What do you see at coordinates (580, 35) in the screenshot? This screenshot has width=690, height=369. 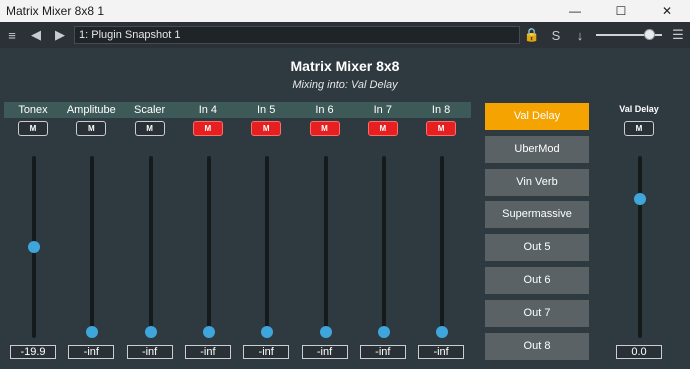 I see `pin-icon: ↓` at bounding box center [580, 35].